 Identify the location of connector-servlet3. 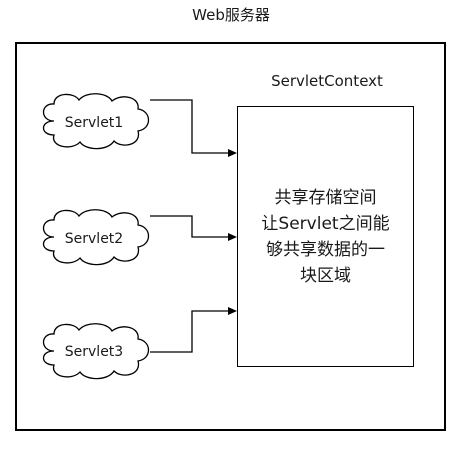
(190, 331).